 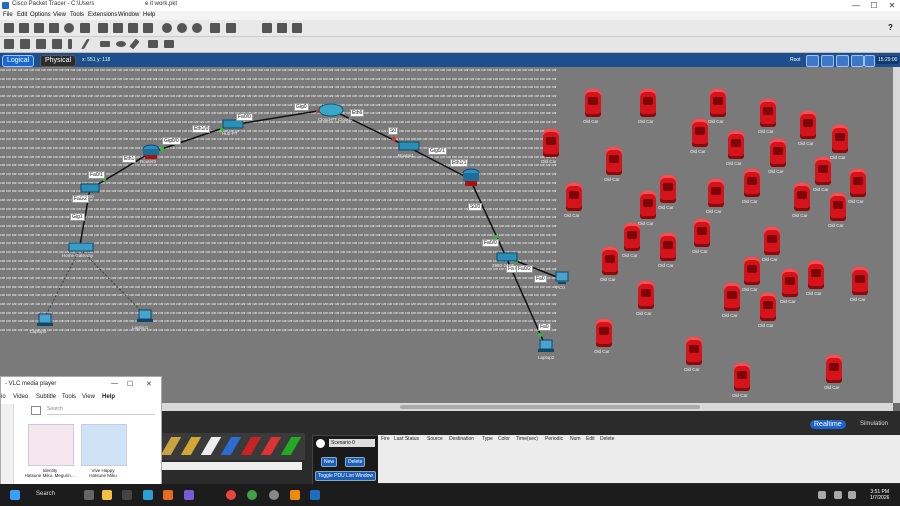 I want to click on zoom-in-icon, so click(x=167, y=28).